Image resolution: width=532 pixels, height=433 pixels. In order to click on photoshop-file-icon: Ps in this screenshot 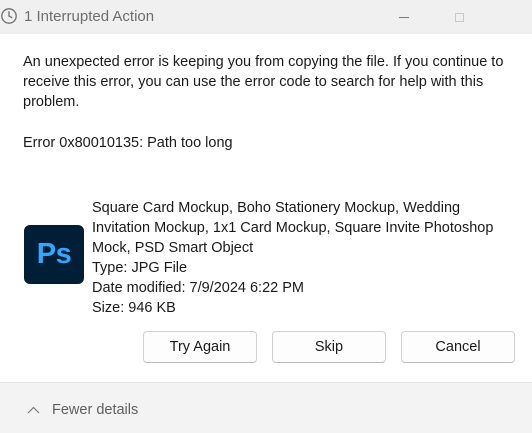, I will do `click(54, 254)`.